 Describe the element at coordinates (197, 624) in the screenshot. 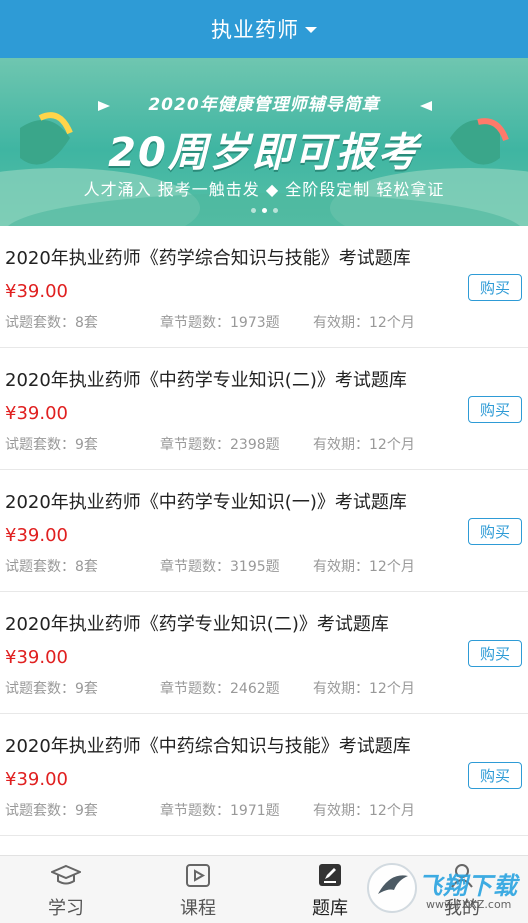

I see `product-name: 2020年执业药师《药学专业知识(二)》考试题库` at that location.